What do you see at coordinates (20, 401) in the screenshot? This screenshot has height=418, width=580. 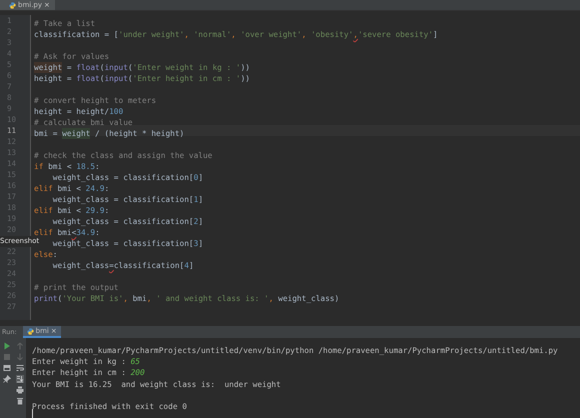 I see `trash-icon` at bounding box center [20, 401].